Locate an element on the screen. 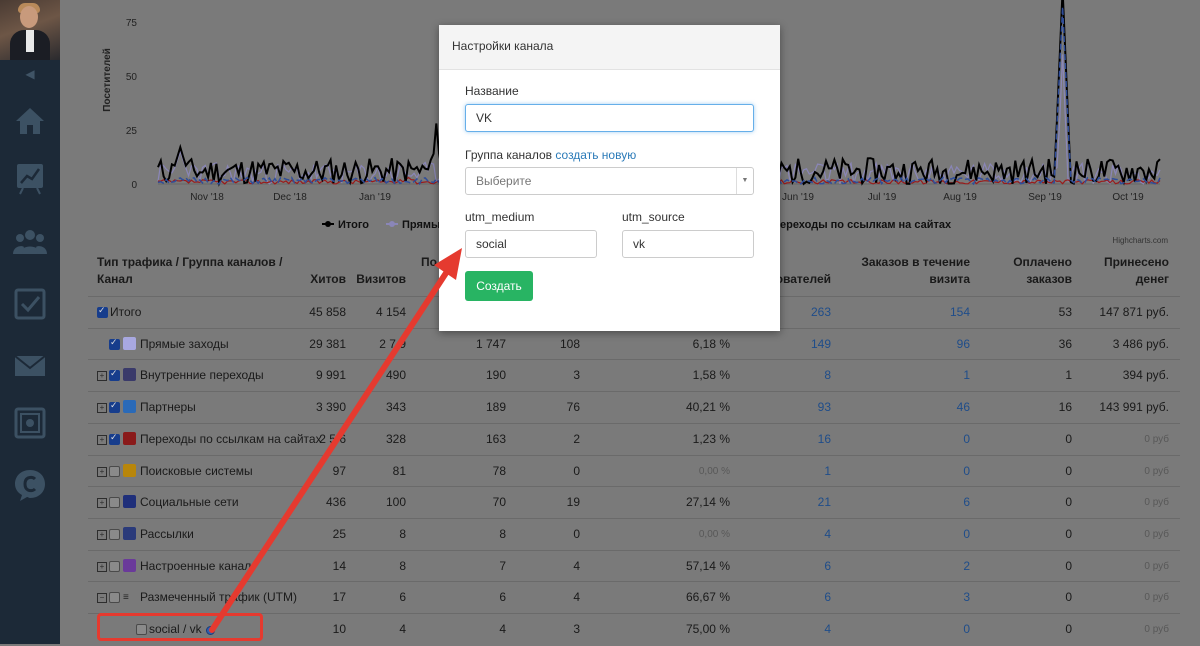 This screenshot has height=646, width=1200. users-icon is located at coordinates (30, 242).